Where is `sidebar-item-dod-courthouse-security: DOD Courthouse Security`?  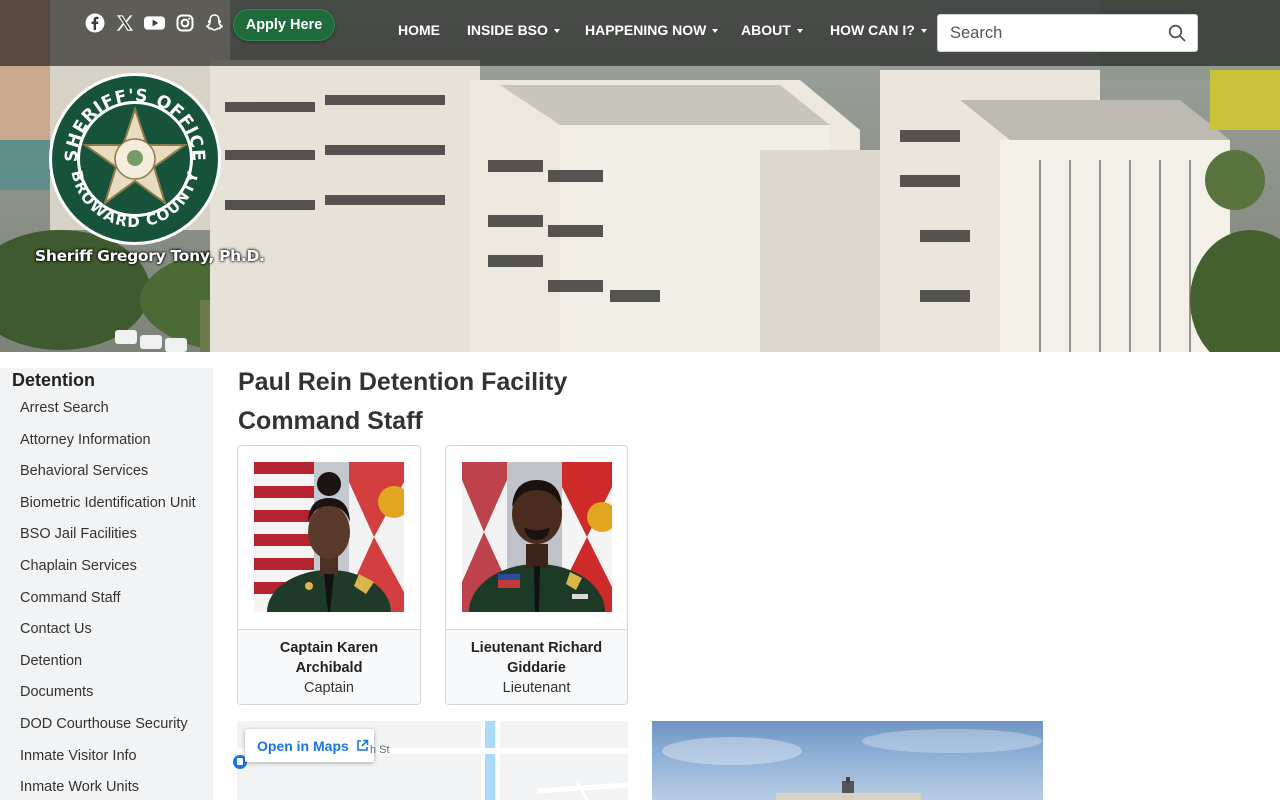 sidebar-item-dod-courthouse-security: DOD Courthouse Security is located at coordinates (108, 732).